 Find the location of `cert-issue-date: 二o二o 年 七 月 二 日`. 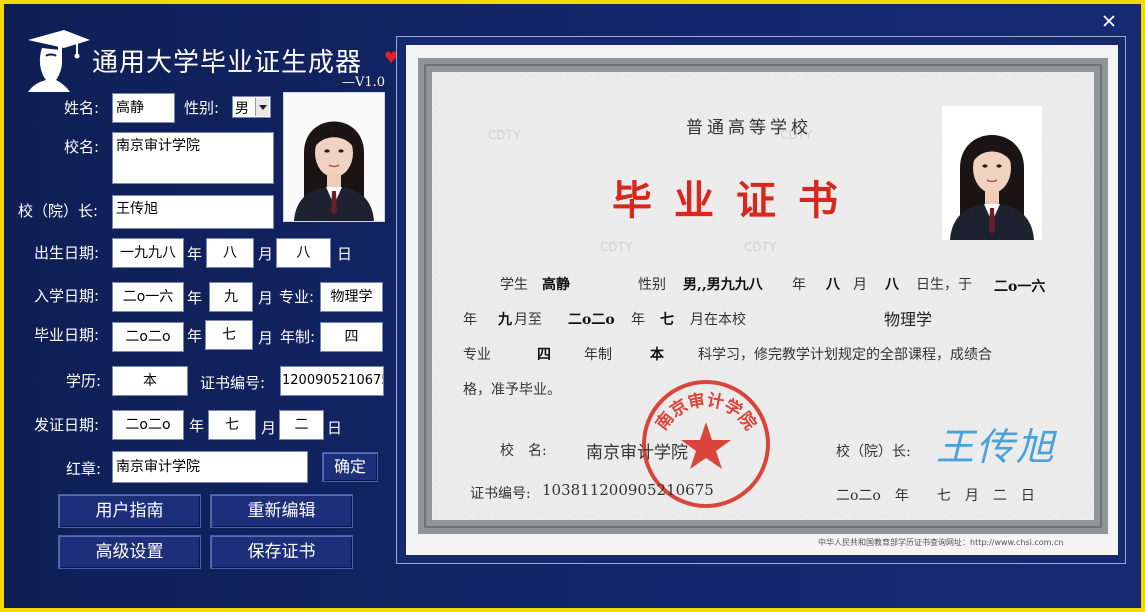

cert-issue-date: 二o二o 年 七 月 二 日 is located at coordinates (935, 496).